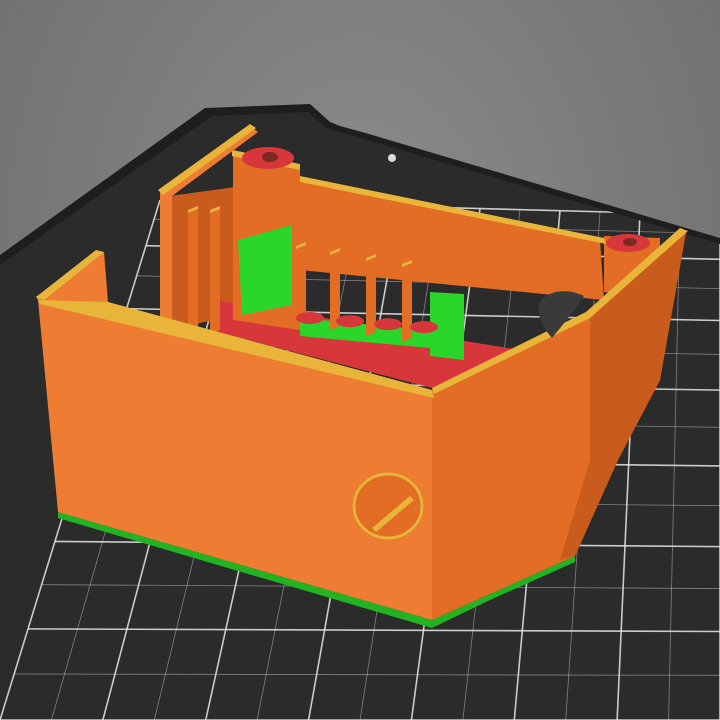 This screenshot has width=720, height=720. What do you see at coordinates (265, 270) in the screenshot?
I see `support-left` at bounding box center [265, 270].